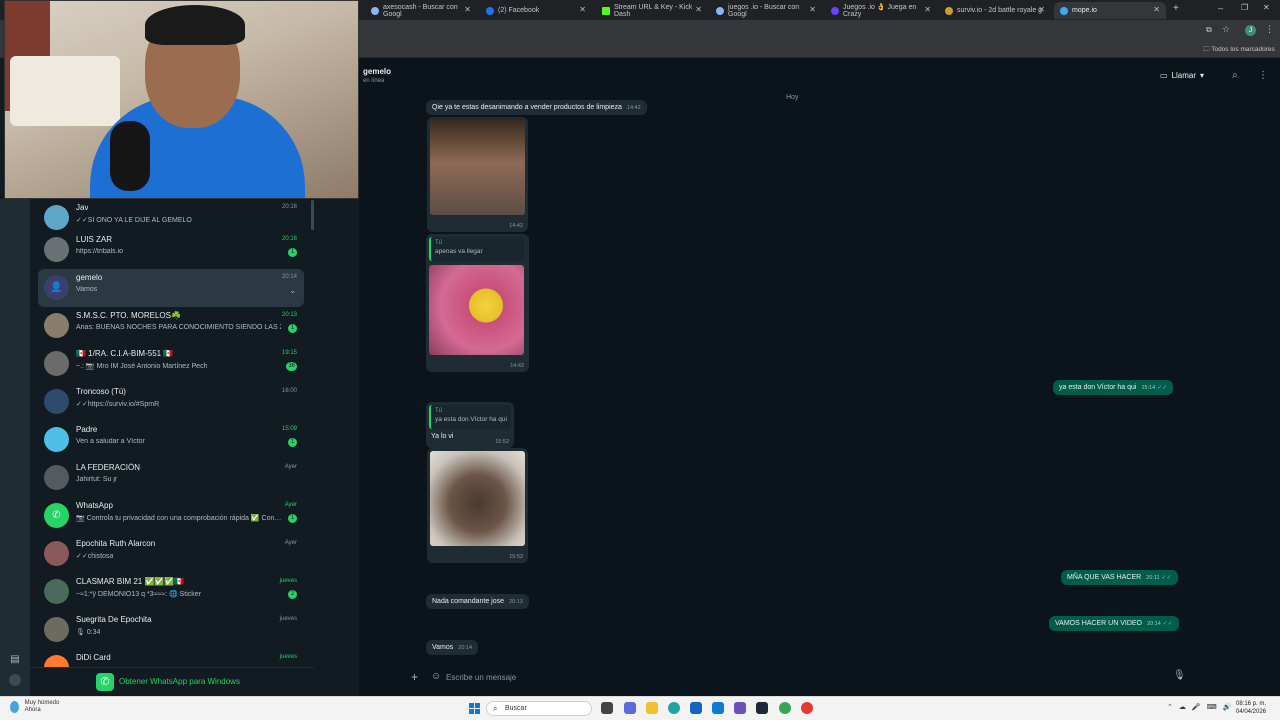 This screenshot has height=720, width=1280. Describe the element at coordinates (796, 677) in the screenshot. I see `message-input` at that location.